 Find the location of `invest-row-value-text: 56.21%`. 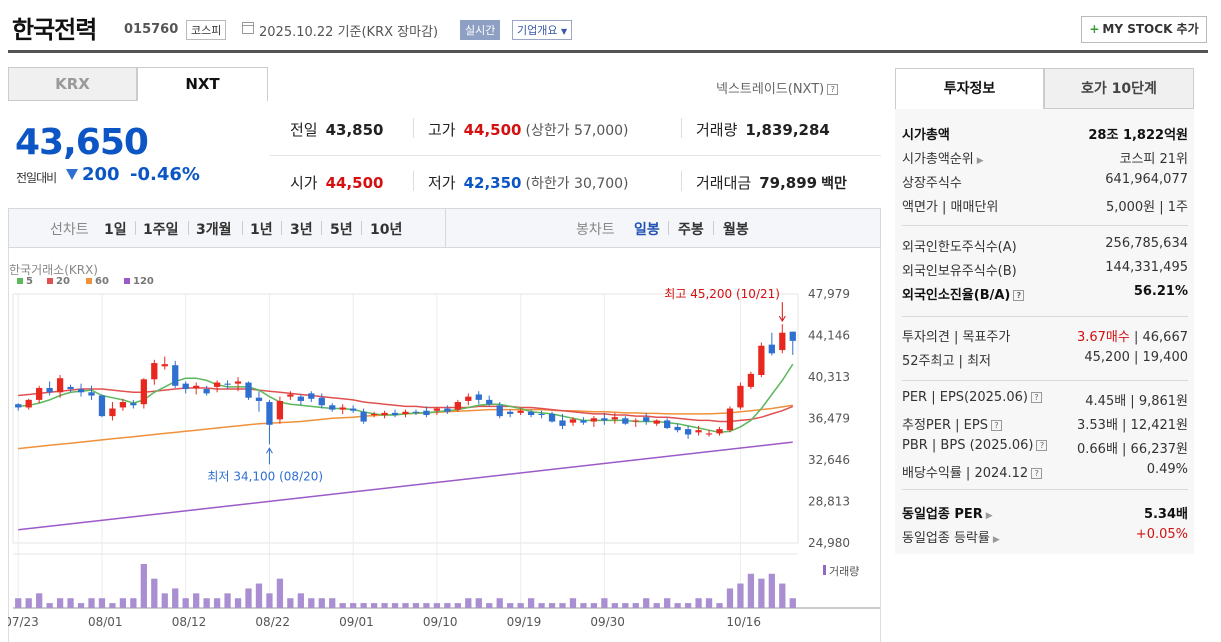

invest-row-value-text: 56.21% is located at coordinates (1160, 291).